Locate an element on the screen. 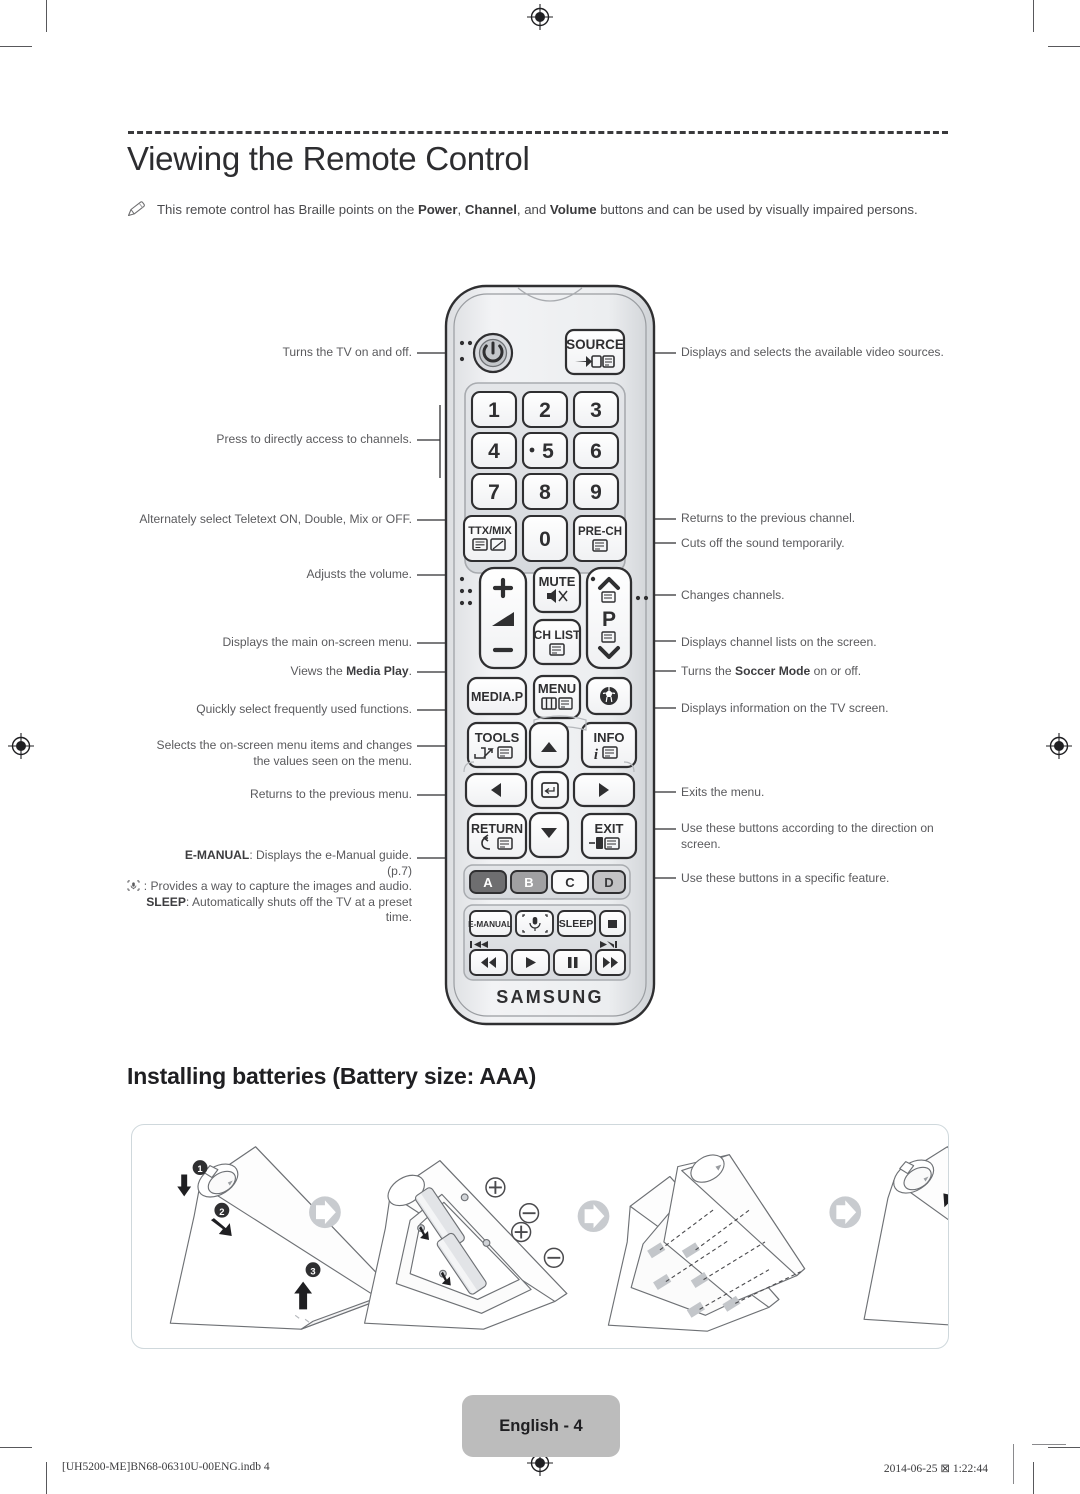 The height and width of the screenshot is (1494, 1080). callout-number-buttons: Press to directly access to channels. is located at coordinates (314, 439).